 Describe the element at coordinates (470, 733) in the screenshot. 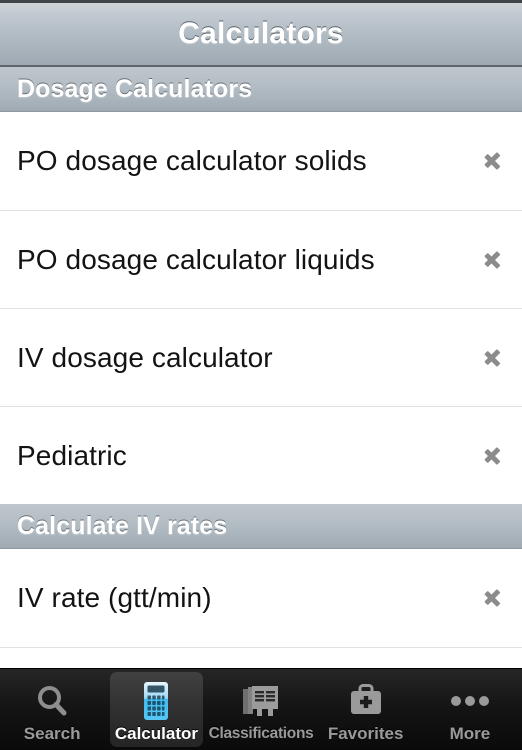

I see `tab-label: More` at that location.